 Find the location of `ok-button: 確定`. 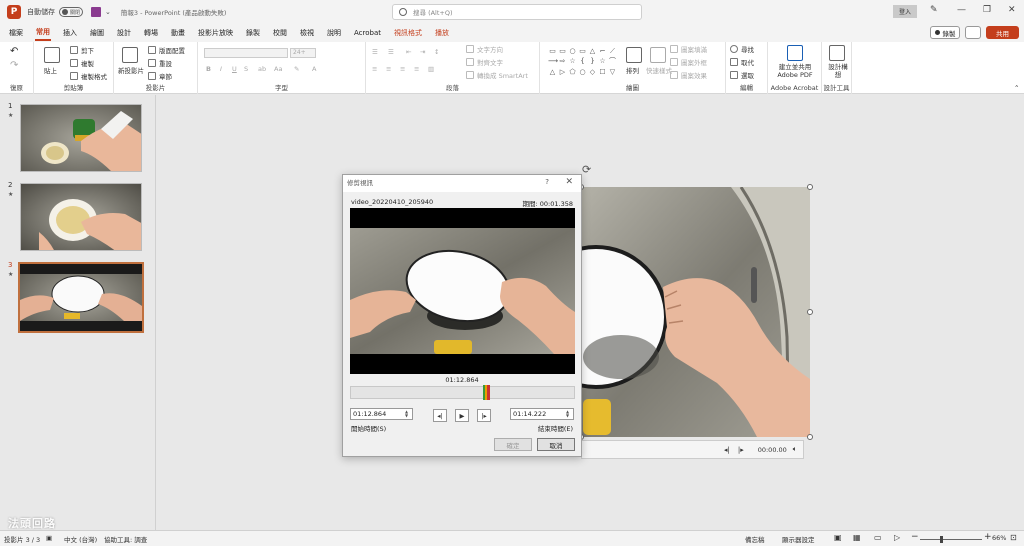

ok-button: 確定 is located at coordinates (513, 444).